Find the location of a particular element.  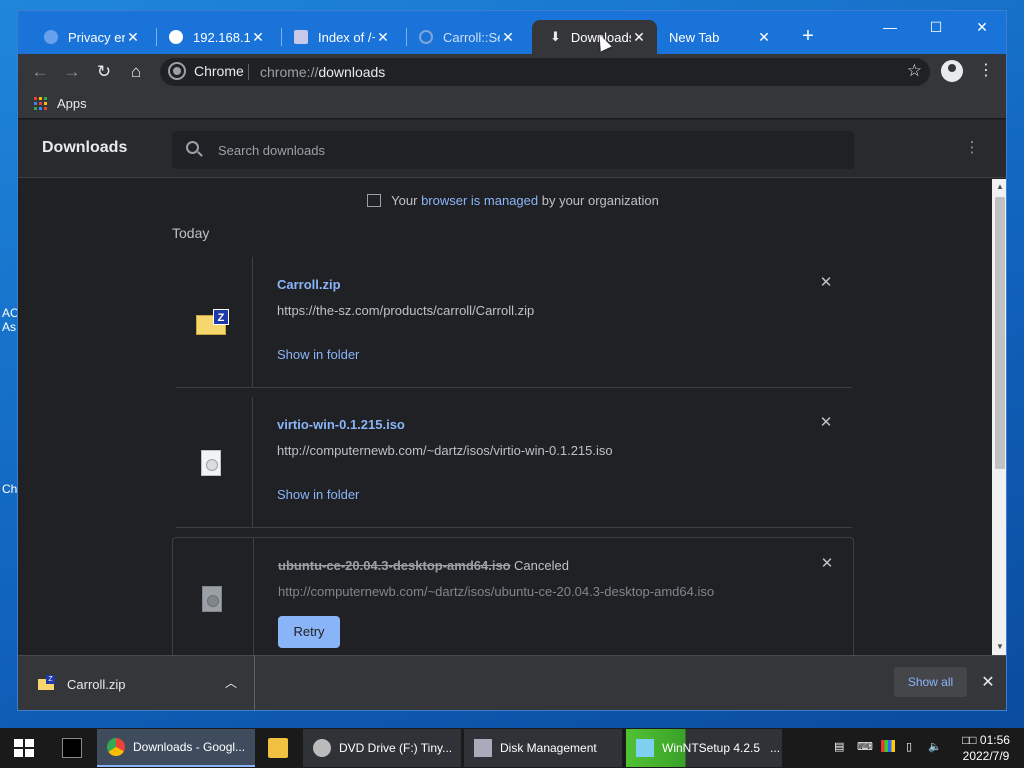

back-button: ← is located at coordinates (40, 72).